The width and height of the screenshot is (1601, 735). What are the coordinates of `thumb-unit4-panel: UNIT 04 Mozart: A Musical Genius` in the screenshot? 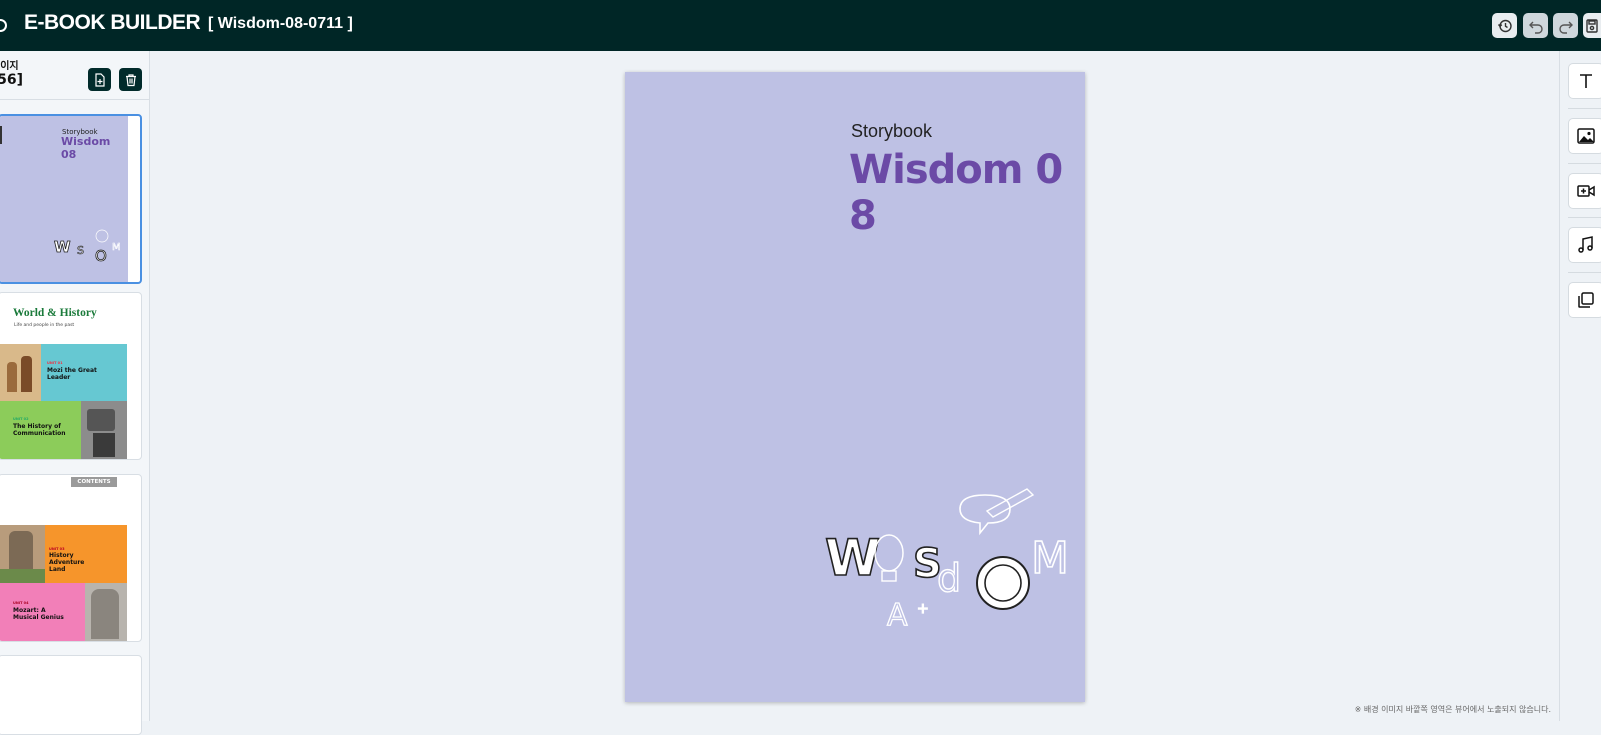 It's located at (42, 612).